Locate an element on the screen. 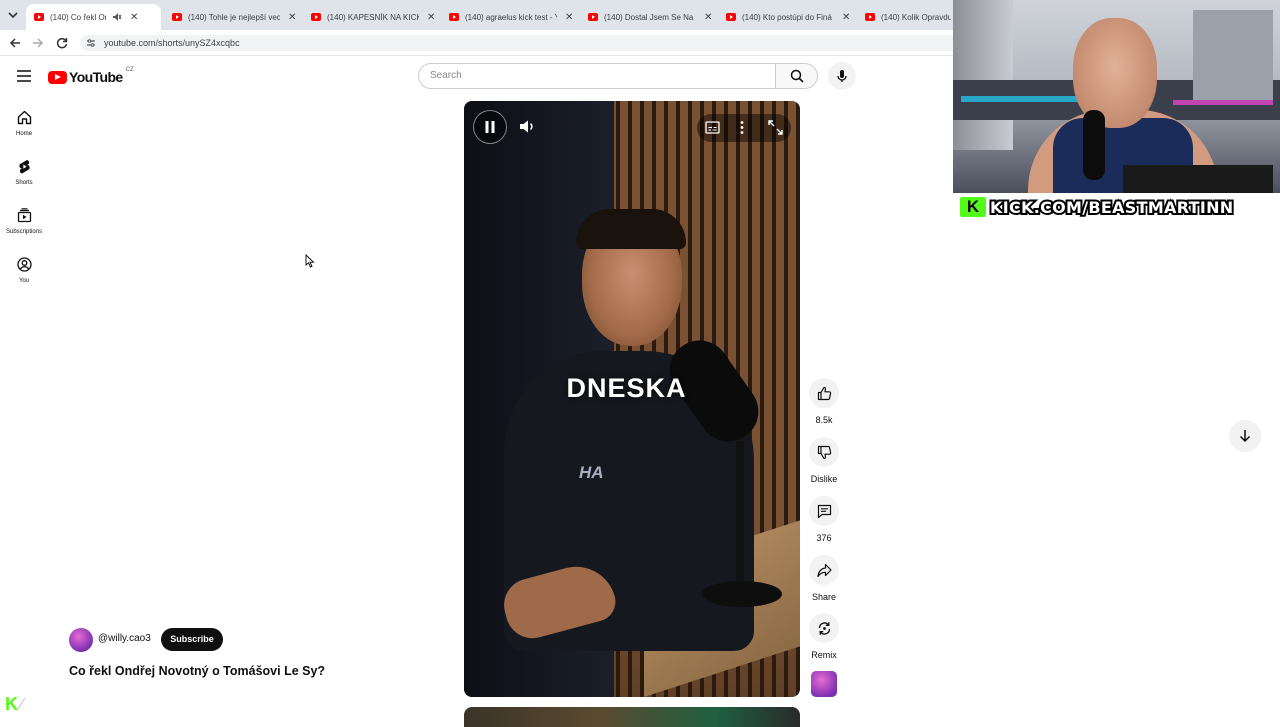  channel-name: @willy.cao3 is located at coordinates (124, 638).